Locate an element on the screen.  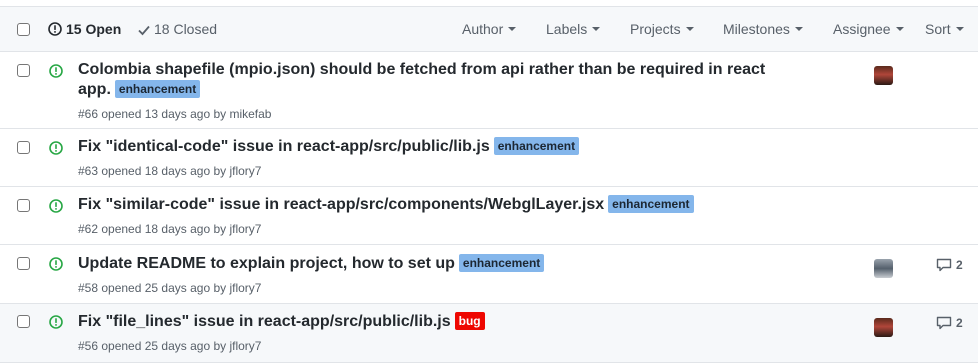
issue-meta: #56 opened 25 days ago by jflory7 is located at coordinates (170, 346).